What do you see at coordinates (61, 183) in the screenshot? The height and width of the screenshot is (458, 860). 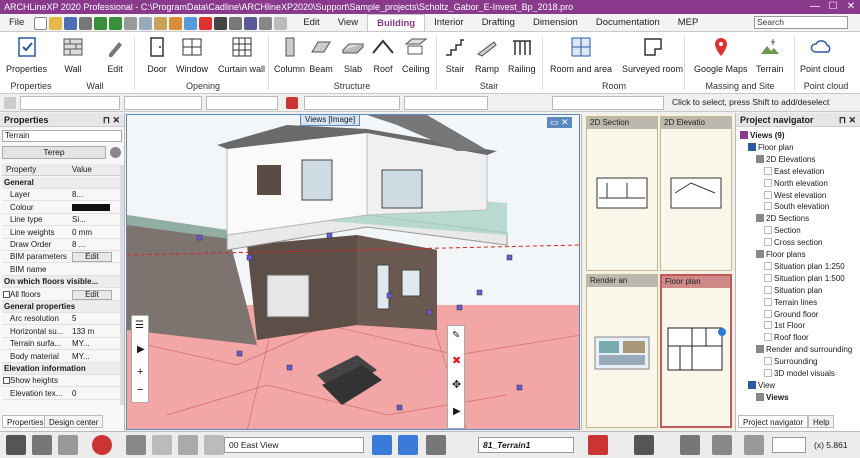 I see `property-section: General` at bounding box center [61, 183].